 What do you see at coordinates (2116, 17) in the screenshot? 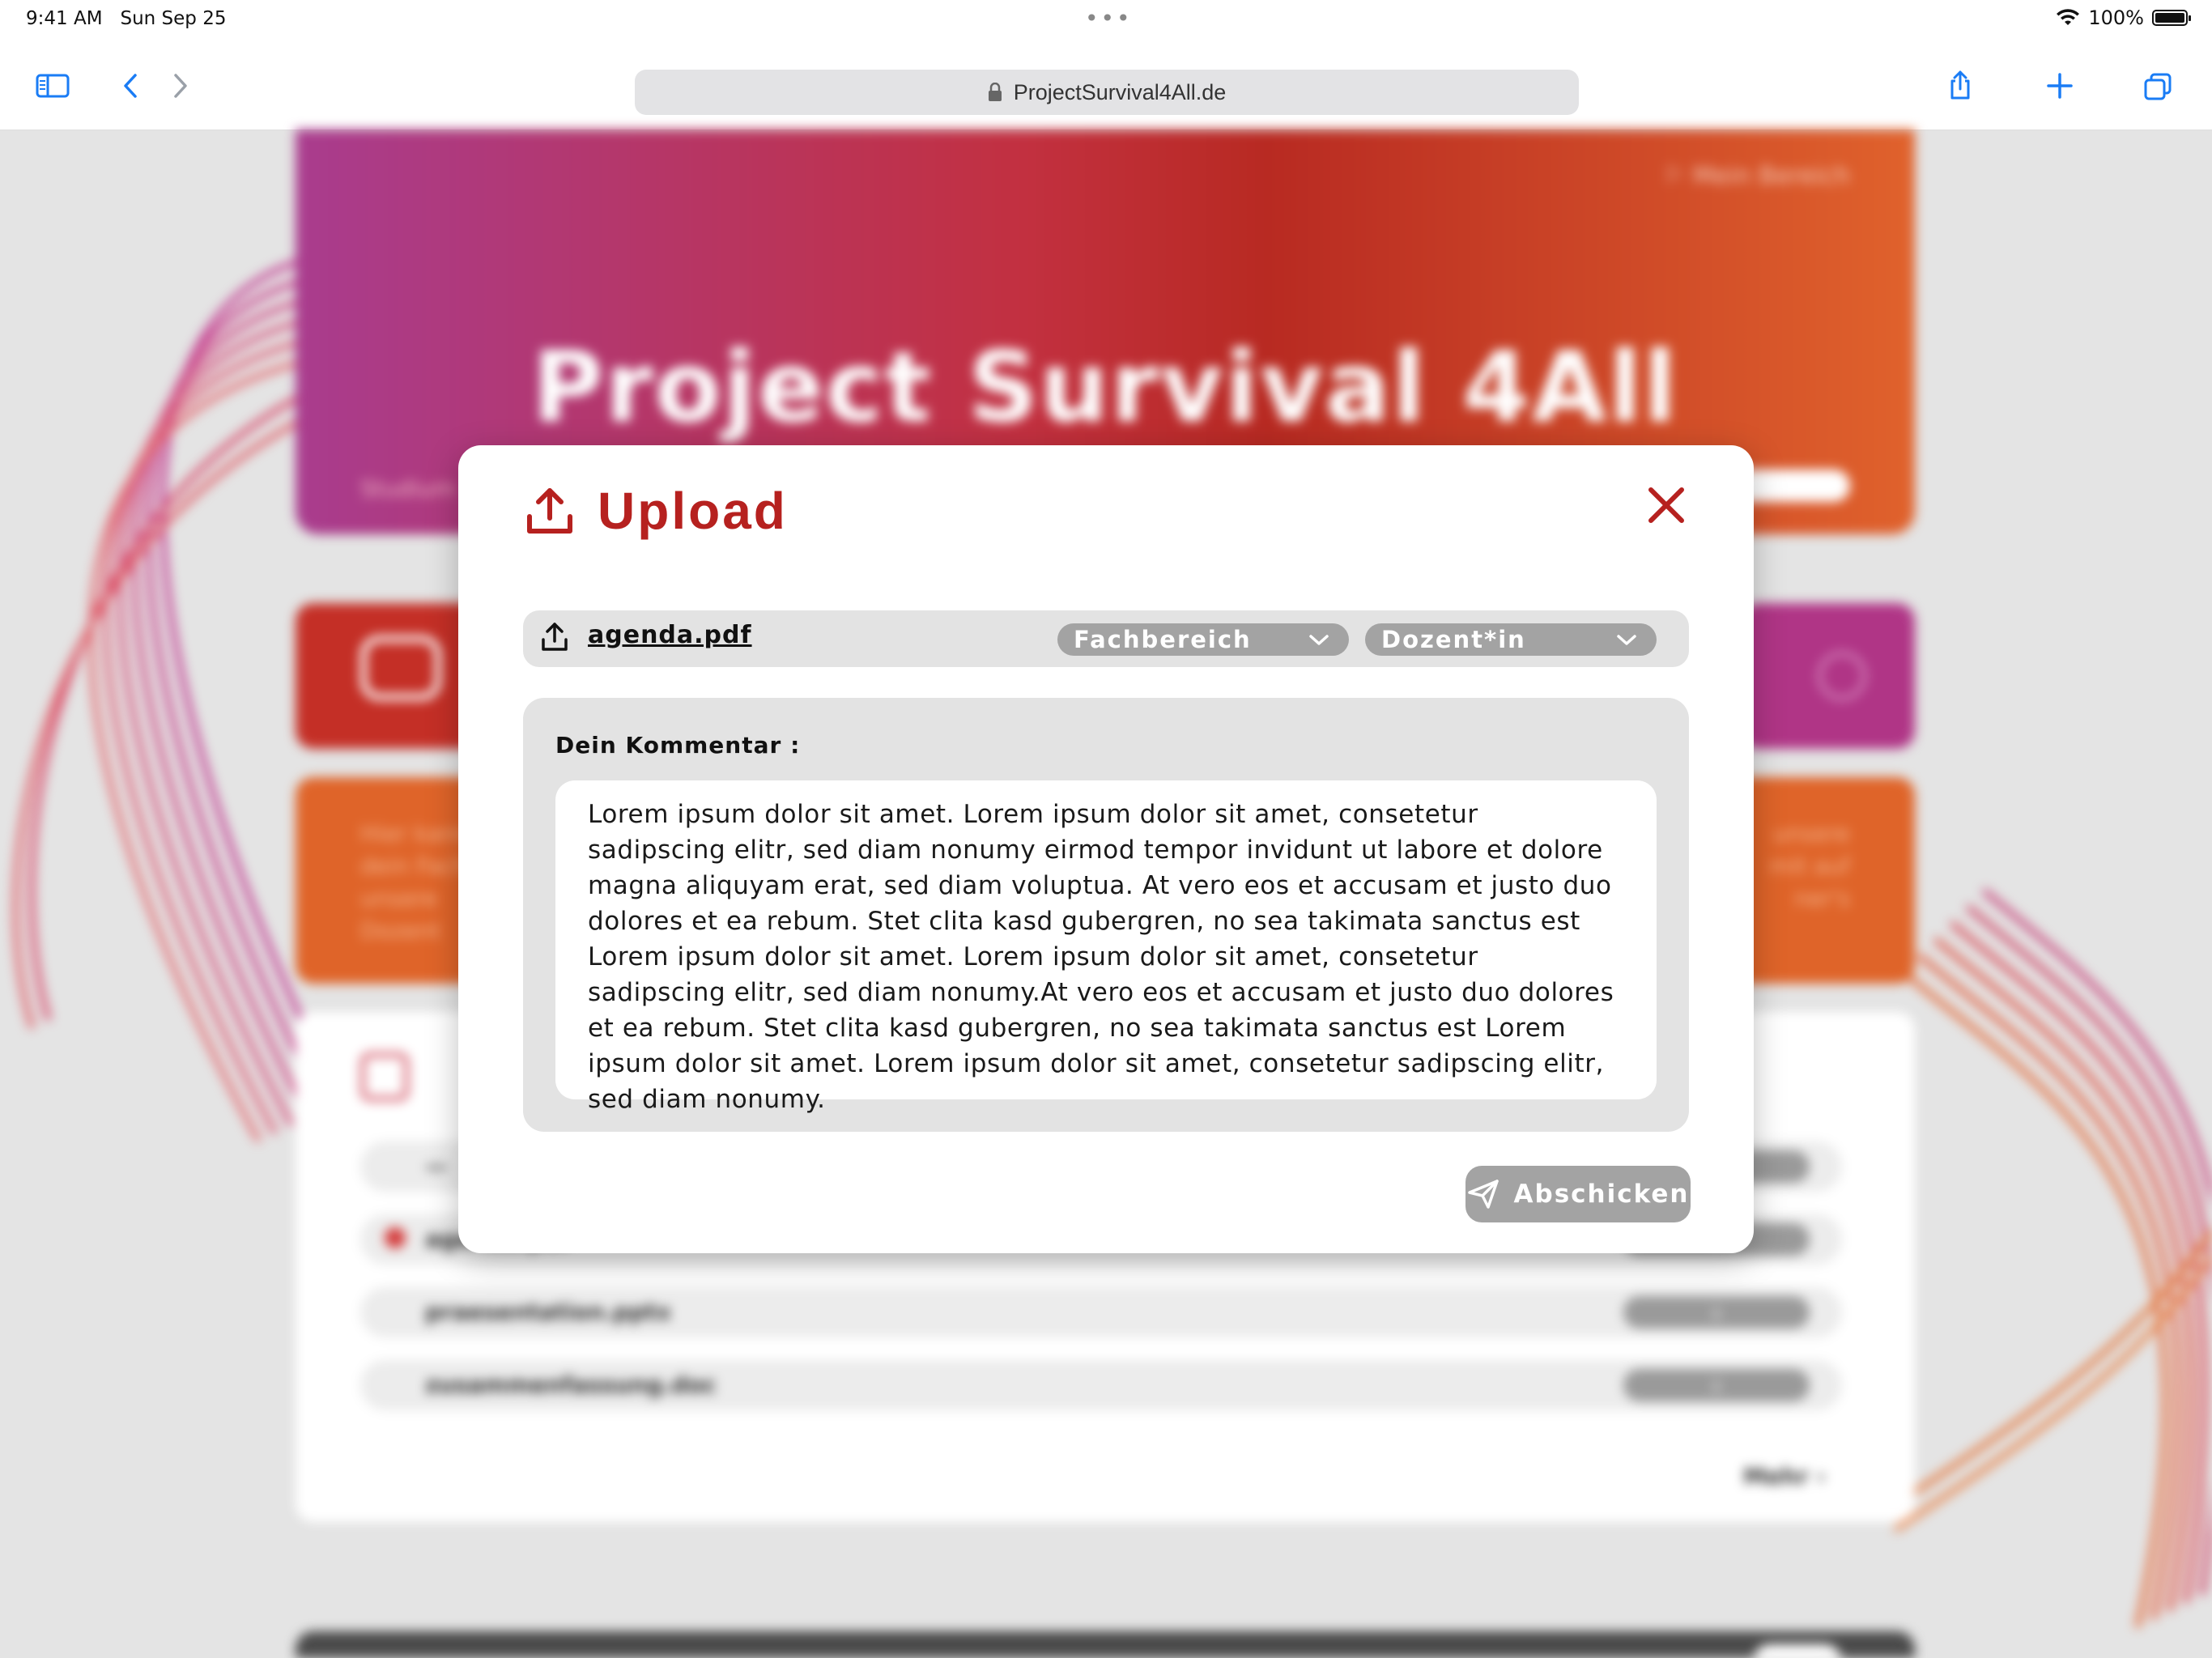
I see `battery-percentage: 100%` at bounding box center [2116, 17].